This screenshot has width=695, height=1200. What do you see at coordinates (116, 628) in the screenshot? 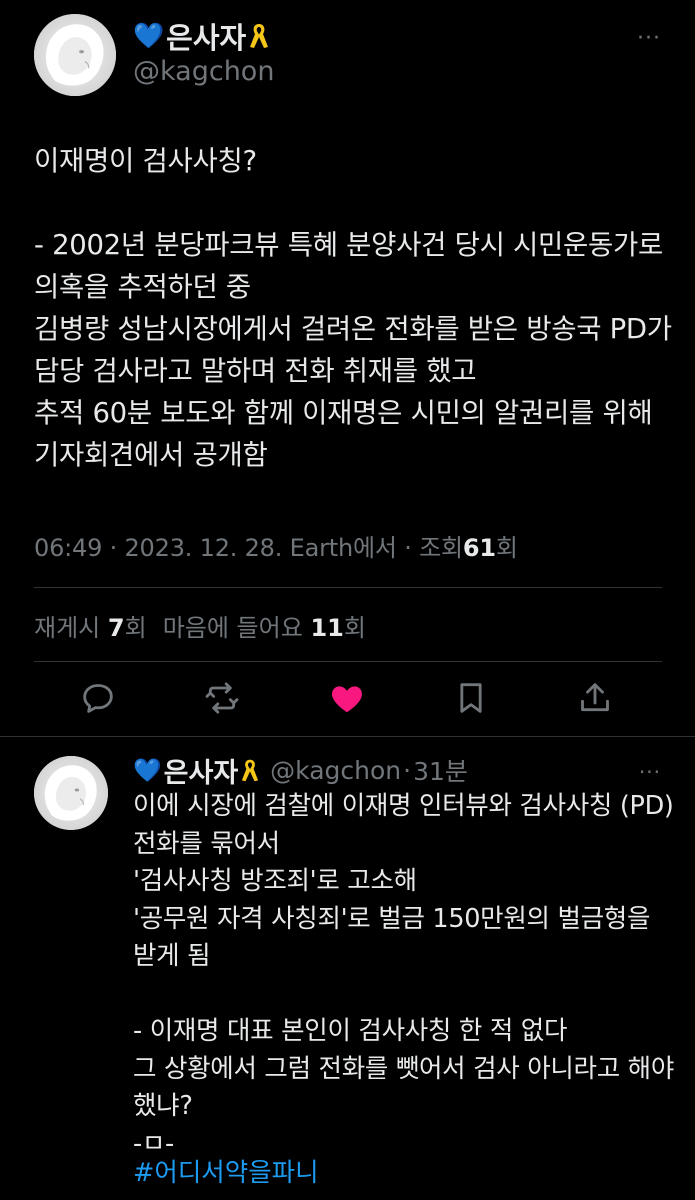
I see `reposts-count: 7` at bounding box center [116, 628].